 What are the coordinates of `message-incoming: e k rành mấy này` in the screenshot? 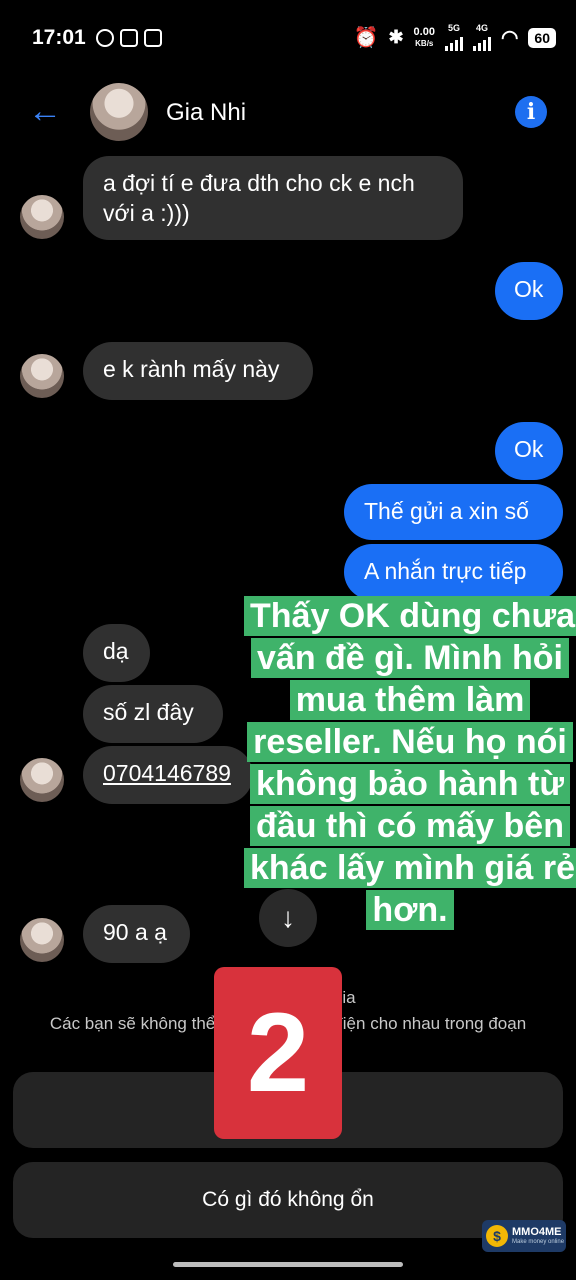 It's located at (198, 371).